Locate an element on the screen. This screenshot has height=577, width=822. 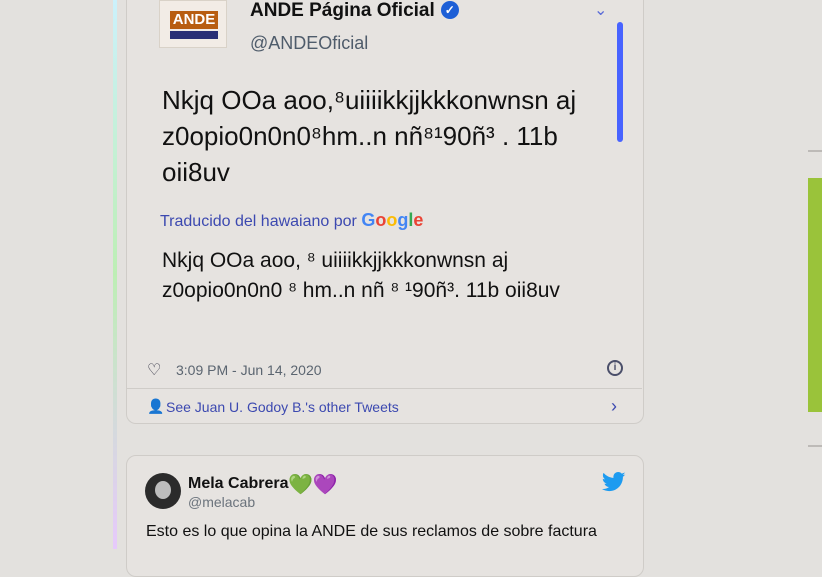
verified-badge-icon: ✓ is located at coordinates (449, 10).